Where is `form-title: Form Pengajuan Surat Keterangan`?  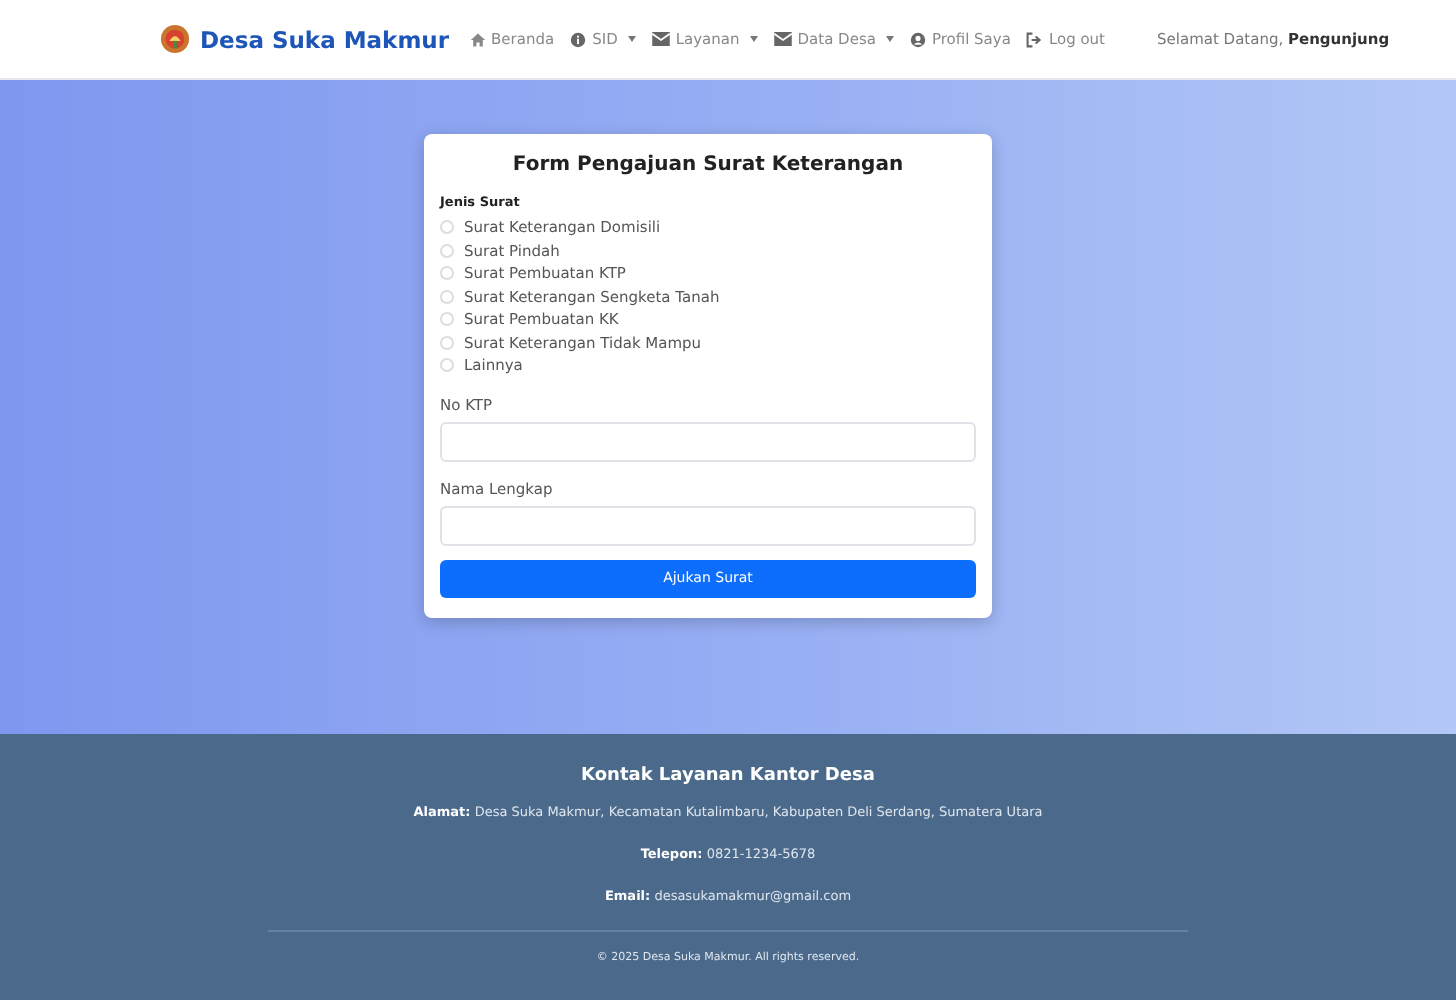 form-title: Form Pengajuan Surat Keterangan is located at coordinates (708, 165).